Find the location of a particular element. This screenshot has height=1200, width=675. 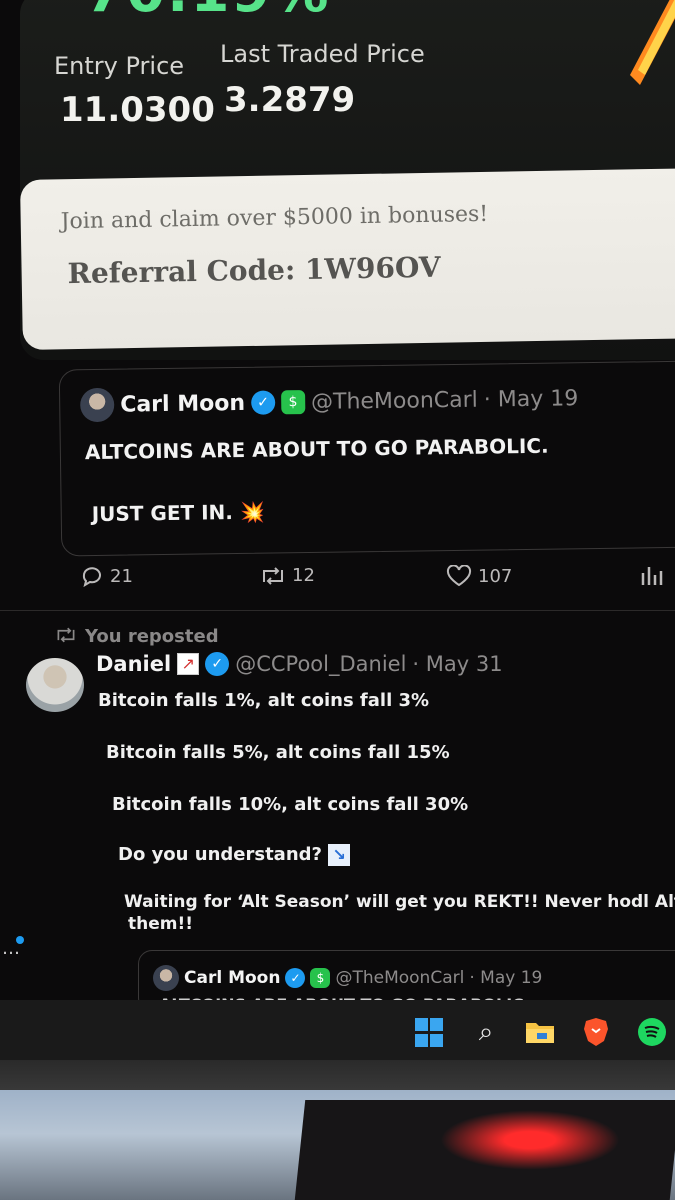

post-actions: 21 12 107 is located at coordinates (377, 580).